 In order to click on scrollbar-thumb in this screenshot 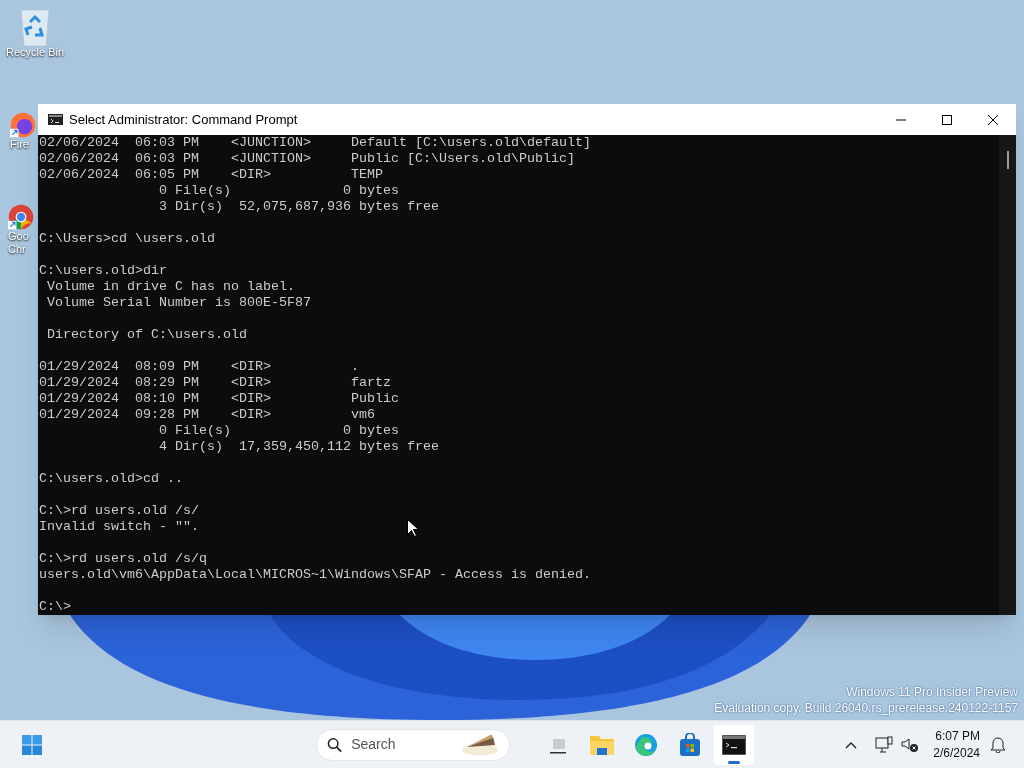, I will do `click(1007, 160)`.